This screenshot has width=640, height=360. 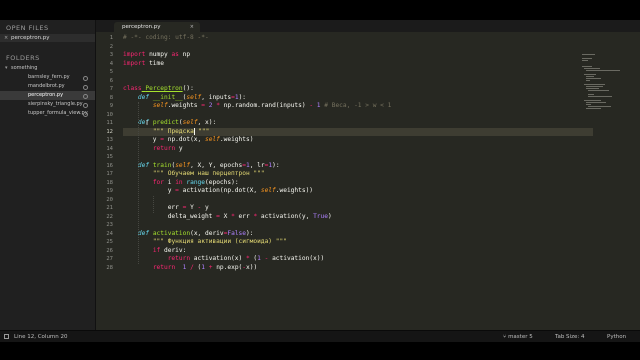 What do you see at coordinates (616, 336) in the screenshot?
I see `syntax-mode: Python` at bounding box center [616, 336].